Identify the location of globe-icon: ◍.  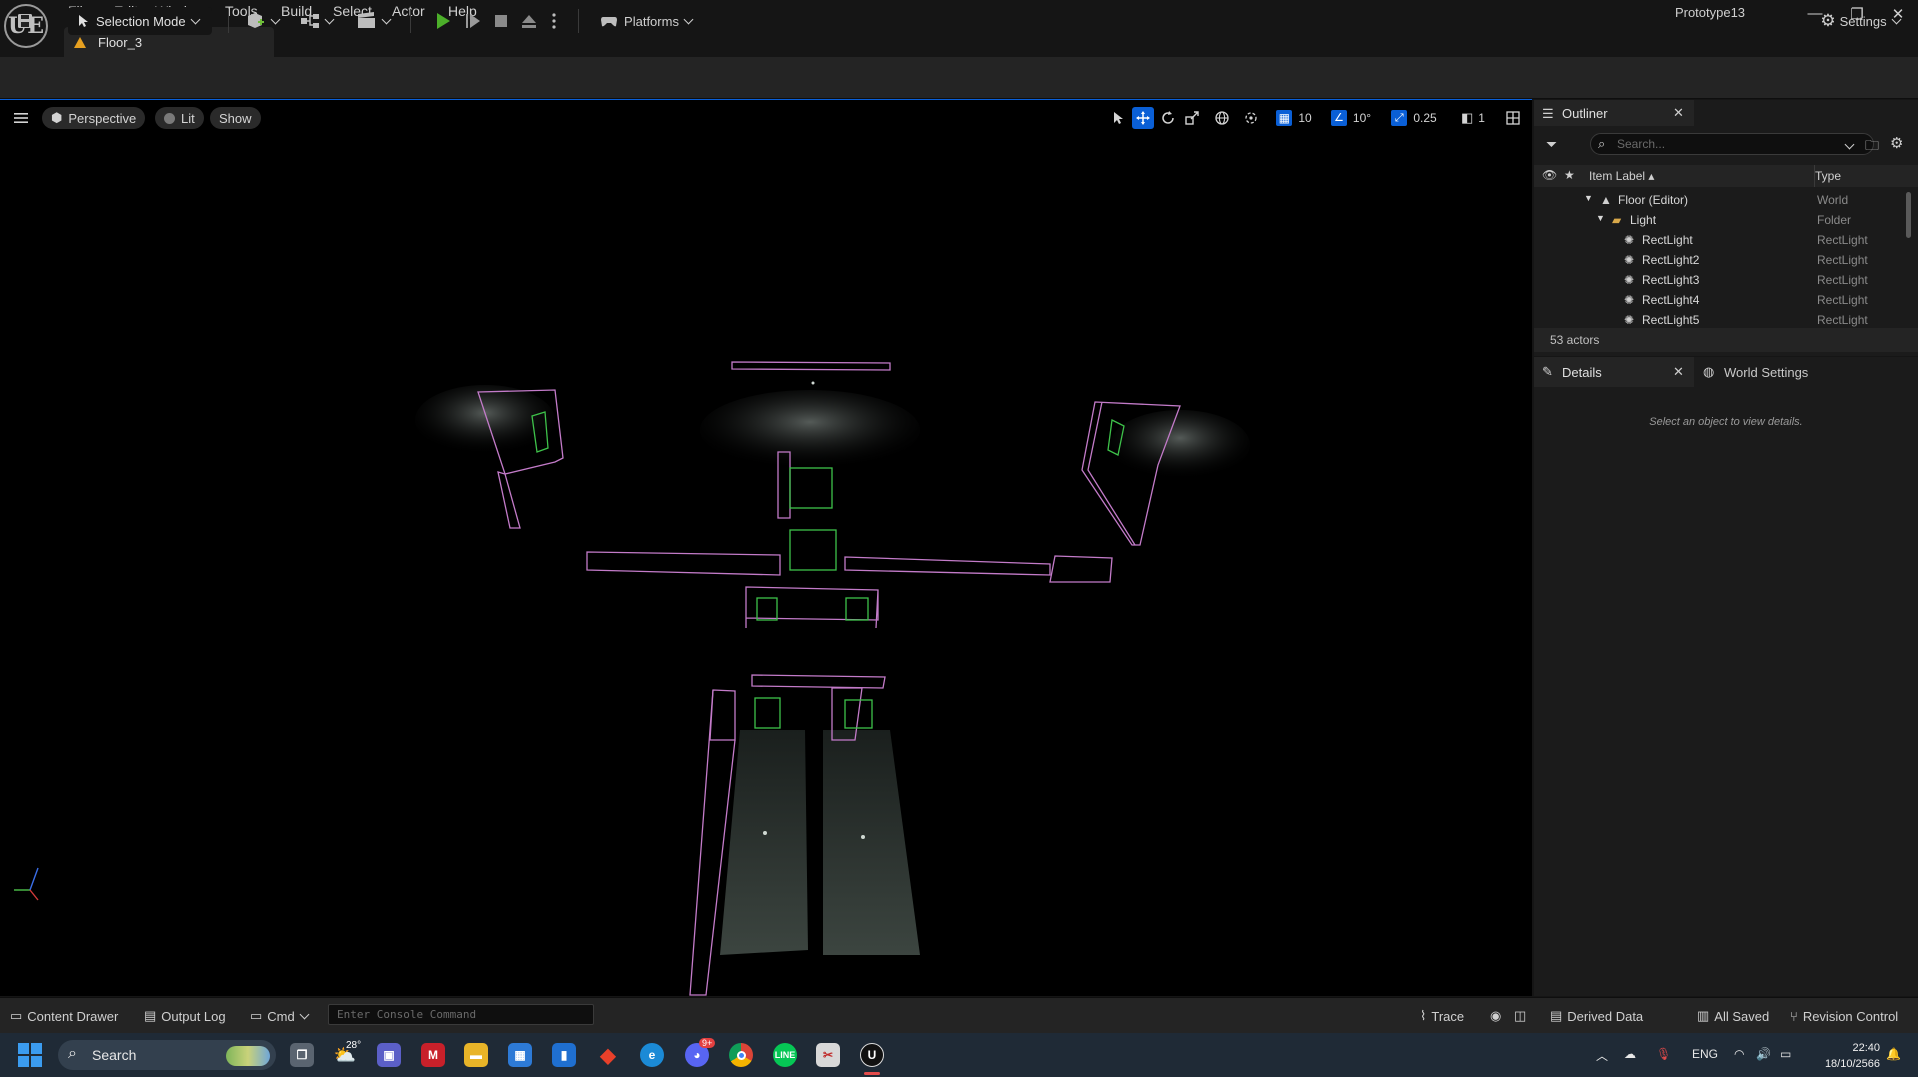
(1709, 371).